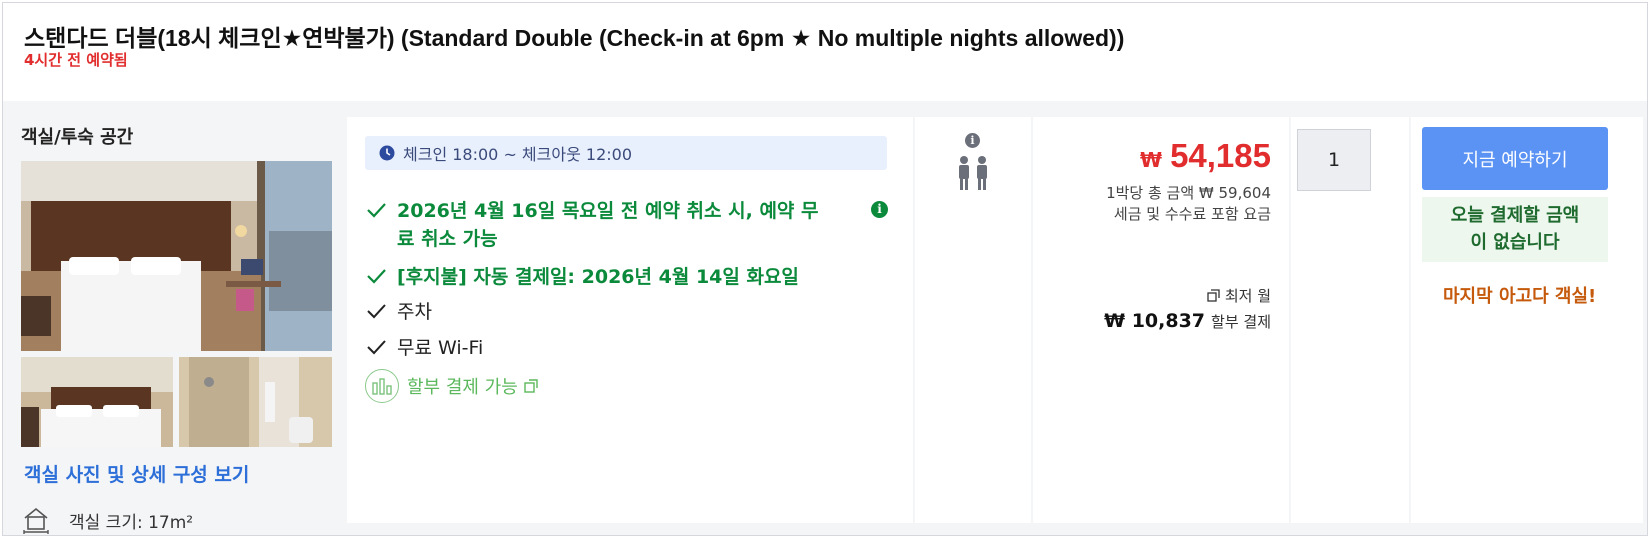 The height and width of the screenshot is (540, 1652). I want to click on auto-payment: [후지불] 자동 결제일: 2026년 4월 14일 화요일, so click(582, 277).